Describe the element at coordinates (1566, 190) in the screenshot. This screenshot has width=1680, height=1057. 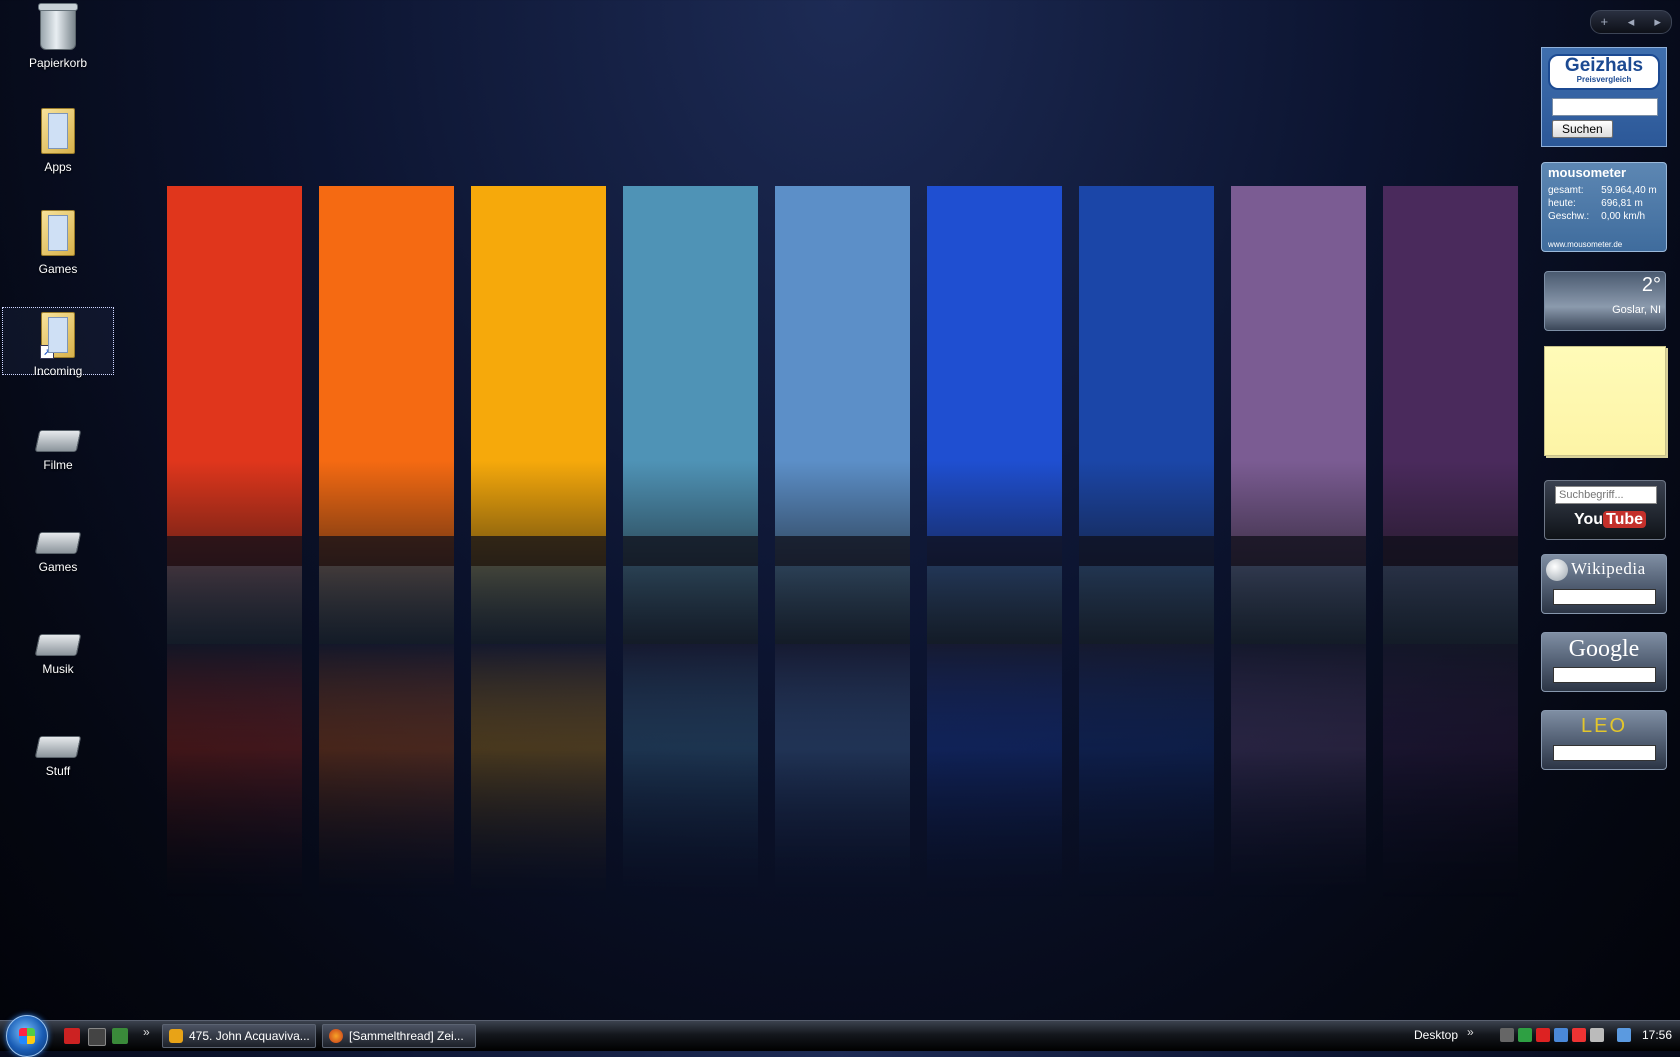
I see `stat-label: gesamt:` at that location.